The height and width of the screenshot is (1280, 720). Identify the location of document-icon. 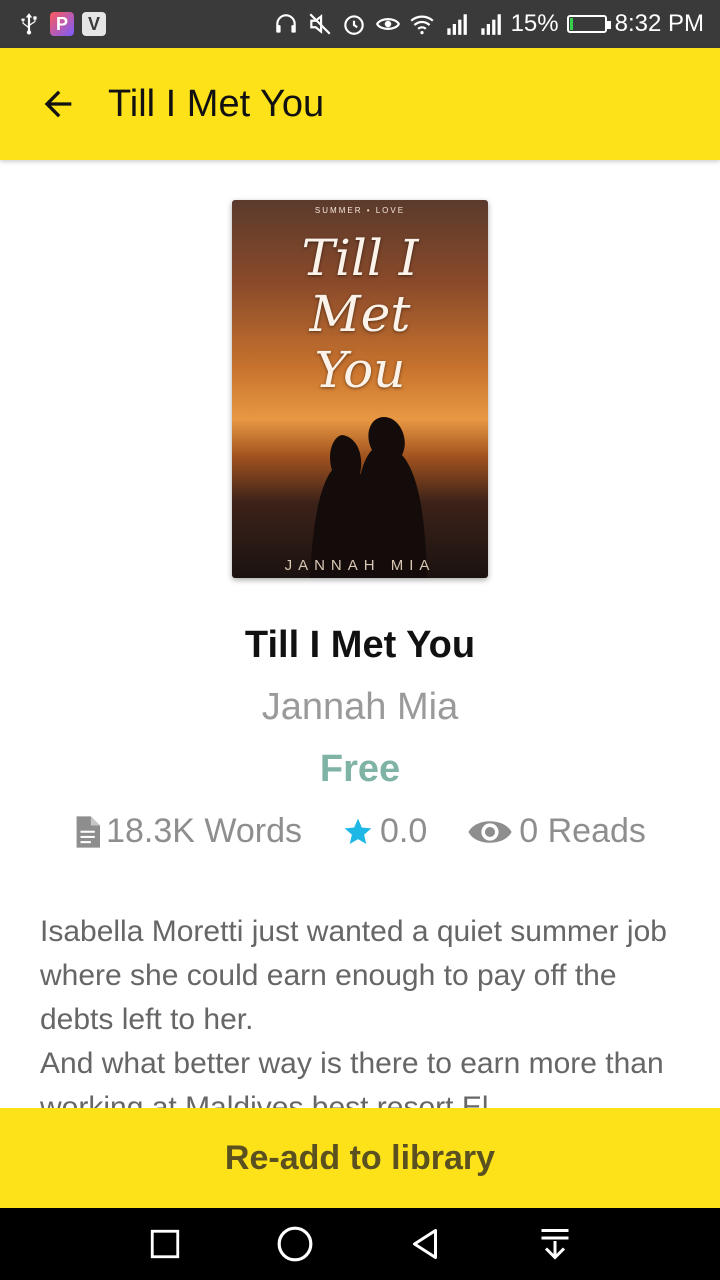
(88, 831).